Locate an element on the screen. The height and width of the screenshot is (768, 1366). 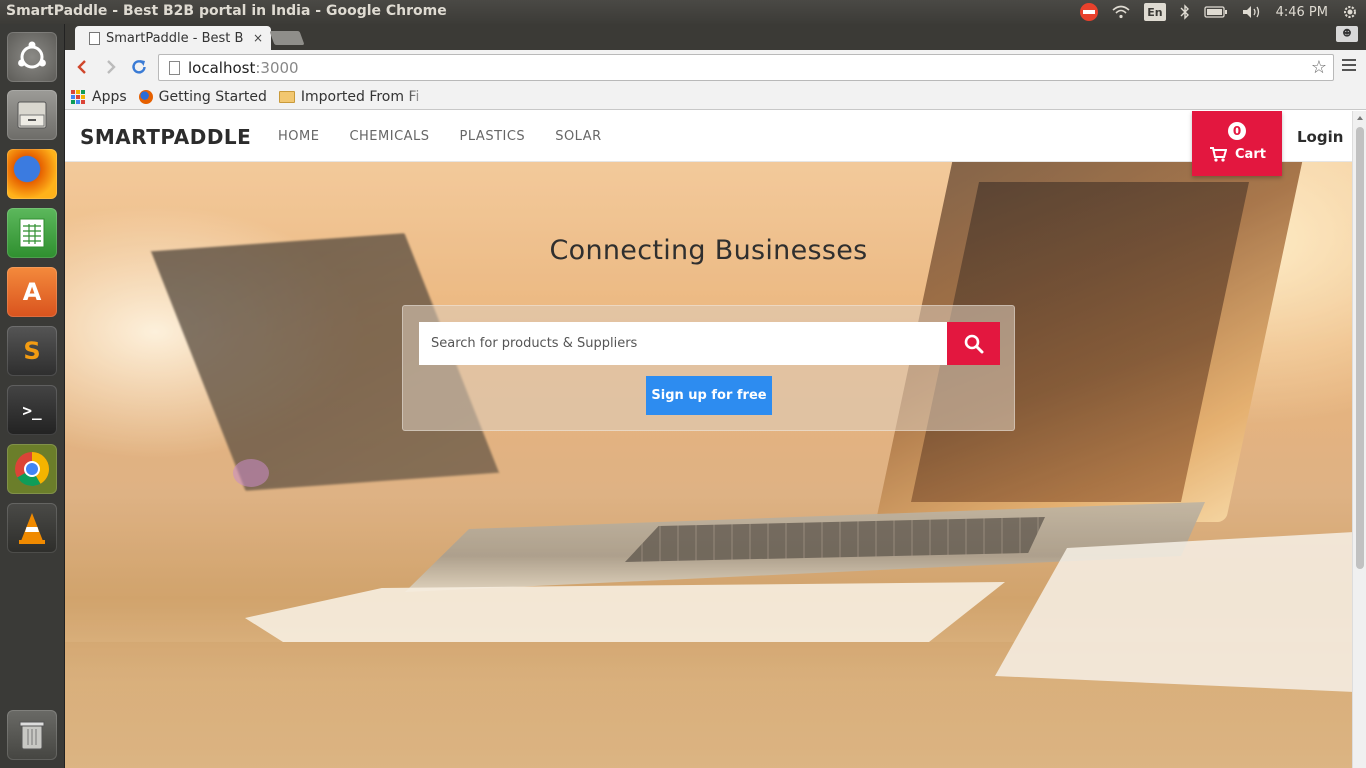
no-entry-icon is located at coordinates (1089, 12).